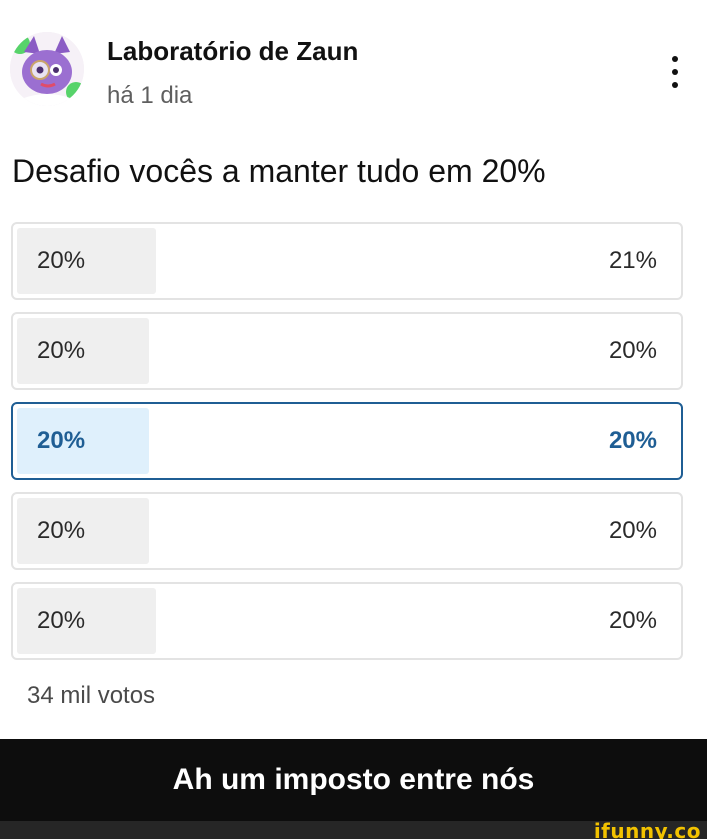 This screenshot has height=839, width=707. Describe the element at coordinates (347, 351) in the screenshot. I see `poll-option-2: 20% 20%` at that location.